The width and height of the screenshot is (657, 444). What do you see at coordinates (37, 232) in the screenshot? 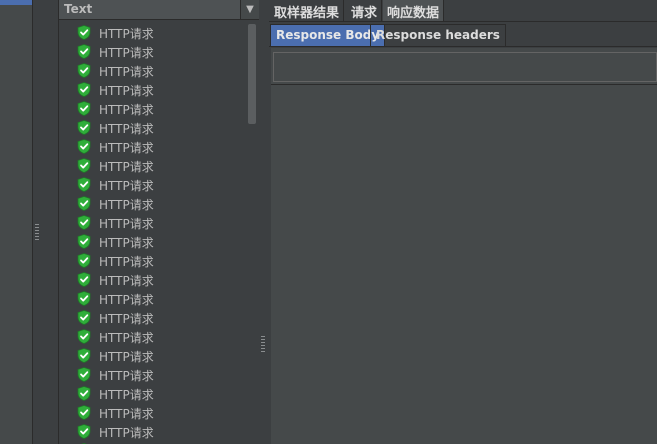
I see `left-splitter-grip` at bounding box center [37, 232].